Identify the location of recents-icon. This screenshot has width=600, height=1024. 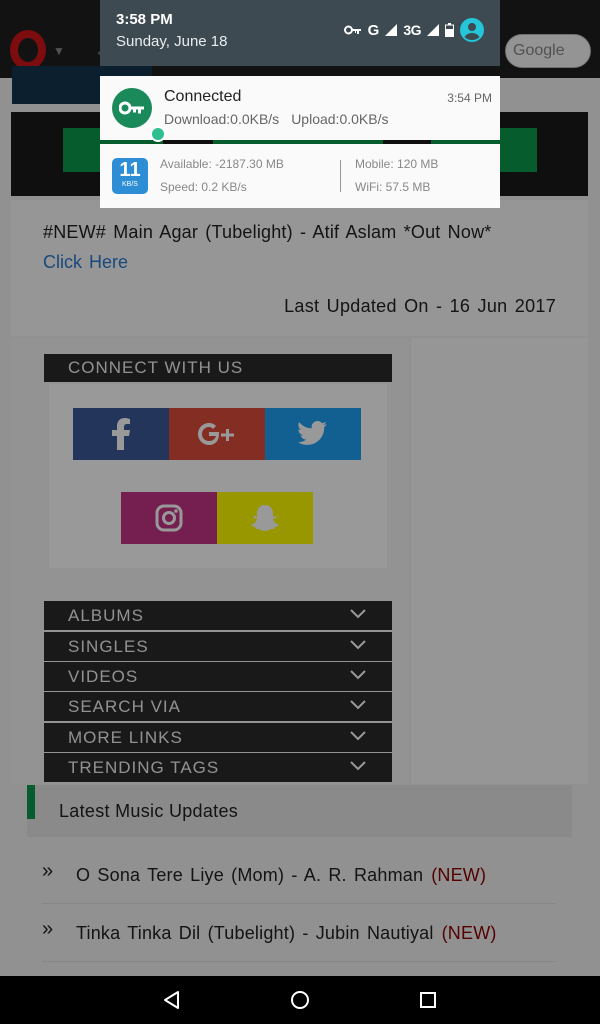
(428, 1000).